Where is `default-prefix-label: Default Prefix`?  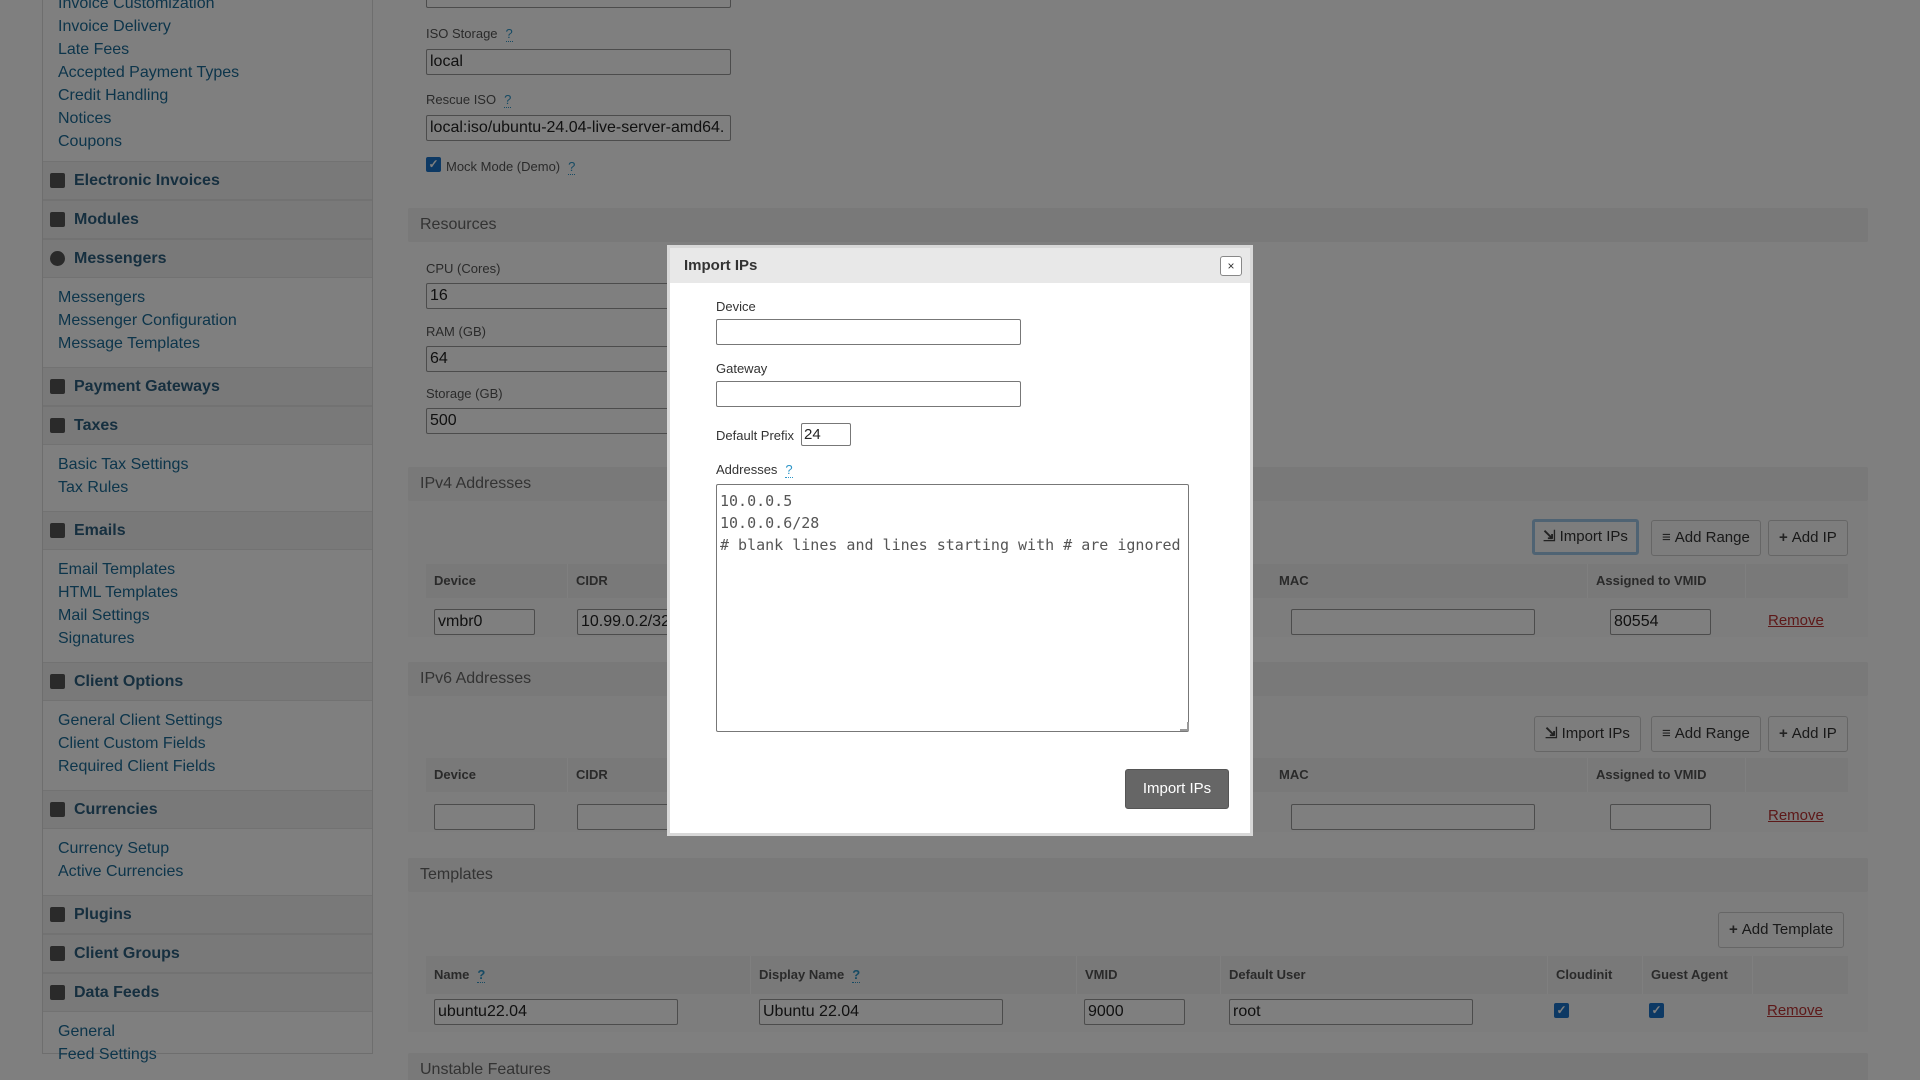 default-prefix-label: Default Prefix is located at coordinates (755, 435).